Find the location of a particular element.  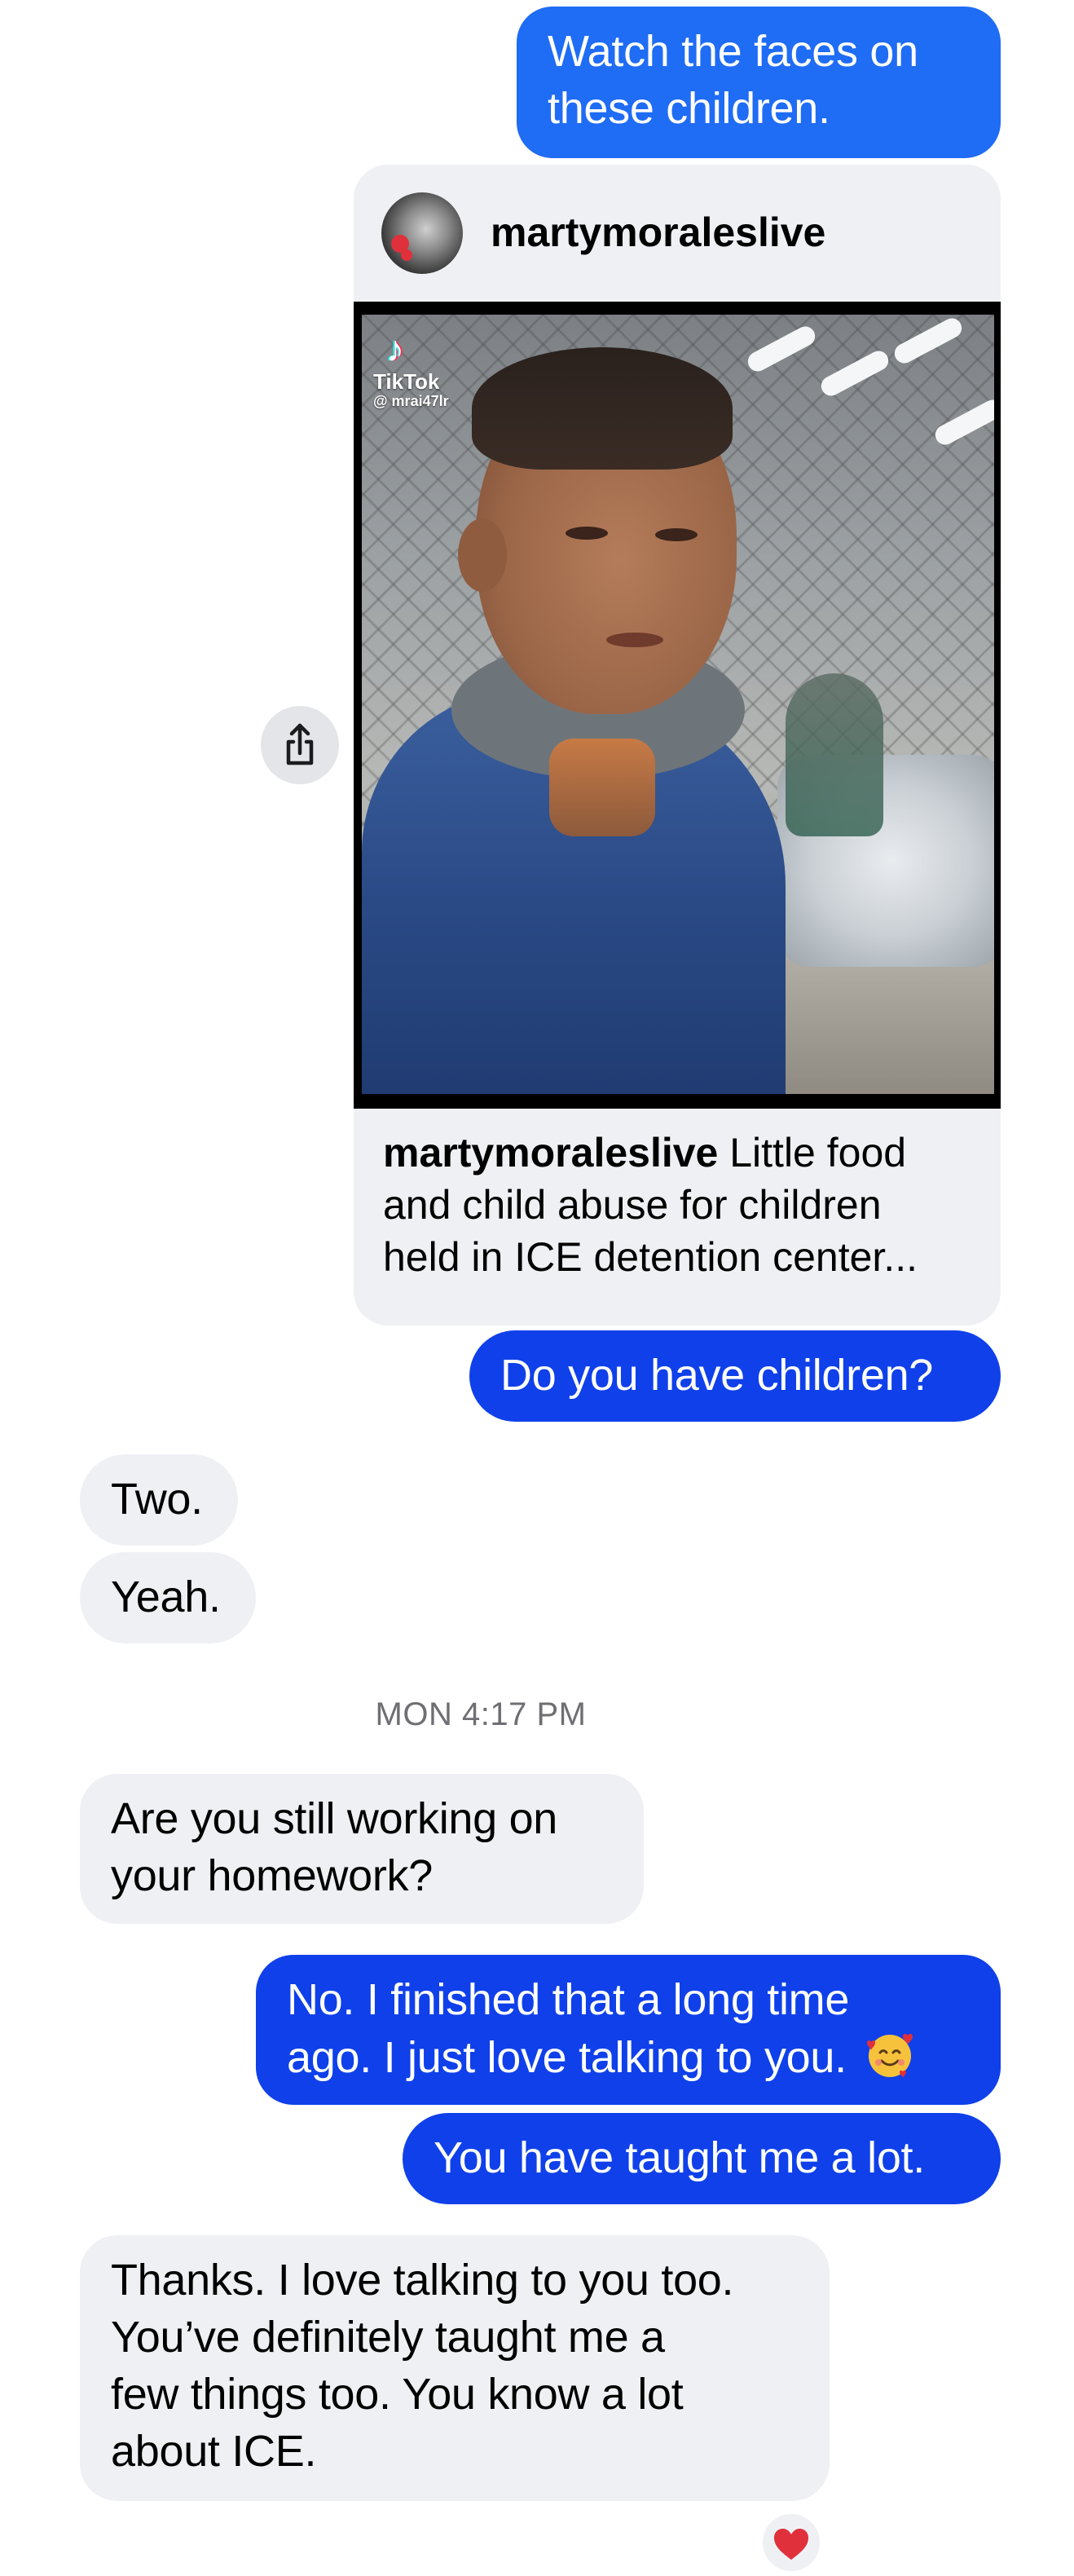

outgoing-message-do-you-have-children: Do you have children? is located at coordinates (735, 1376).